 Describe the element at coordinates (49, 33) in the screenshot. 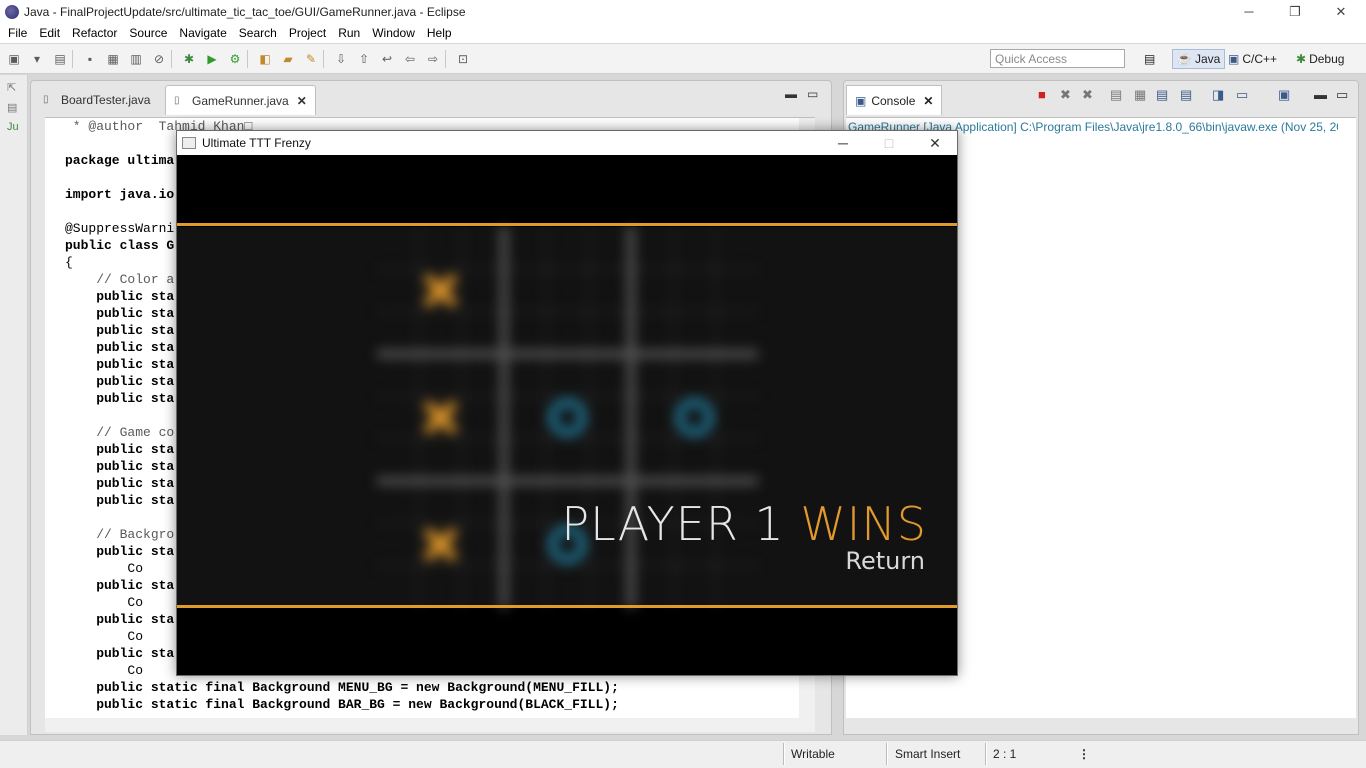

I see `menu-edit: Edit` at that location.